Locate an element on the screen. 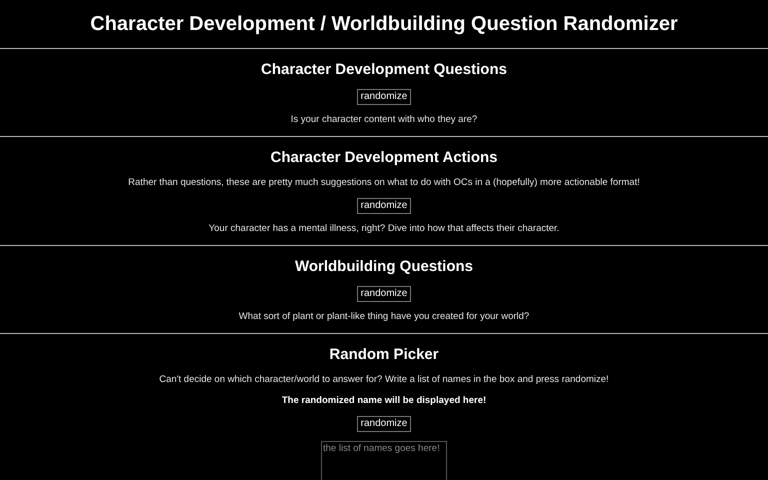 The width and height of the screenshot is (768, 480). random-result: Your character has a mental illness, right? Dive into how that affects their character. is located at coordinates (384, 229).